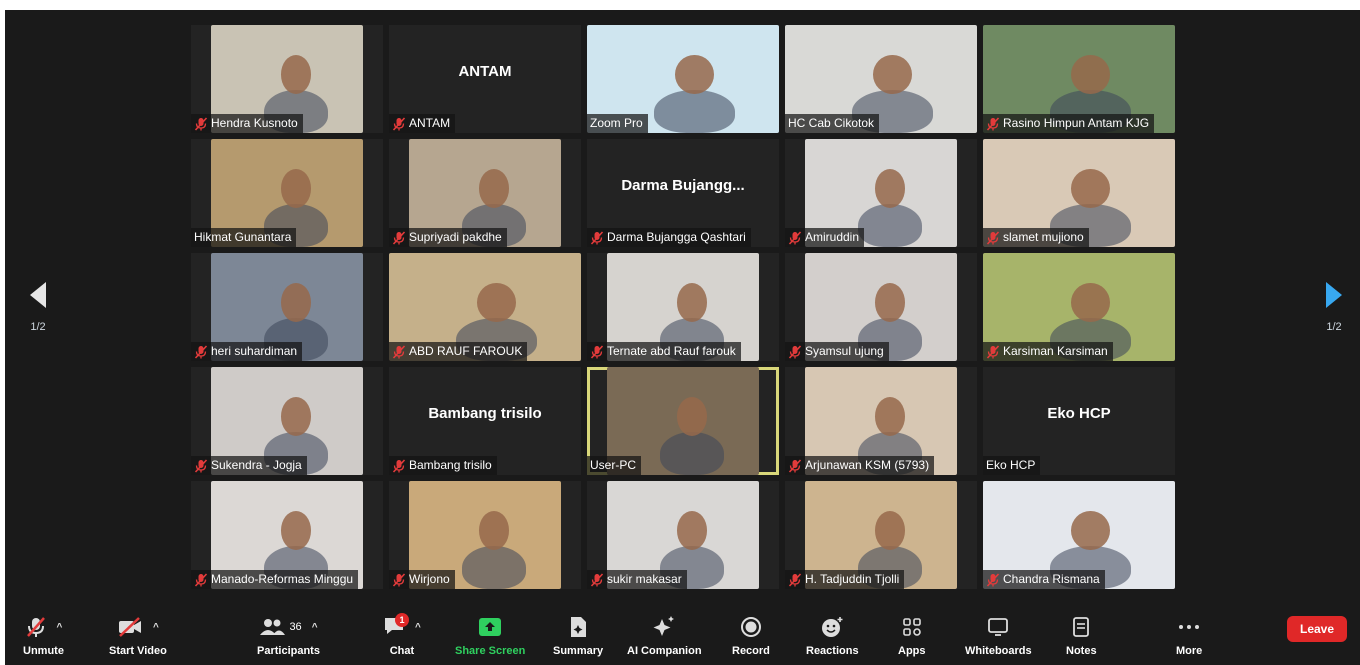 This screenshot has height=665, width=1360. What do you see at coordinates (38, 315) in the screenshot?
I see `previous-page-button: 1/2` at bounding box center [38, 315].